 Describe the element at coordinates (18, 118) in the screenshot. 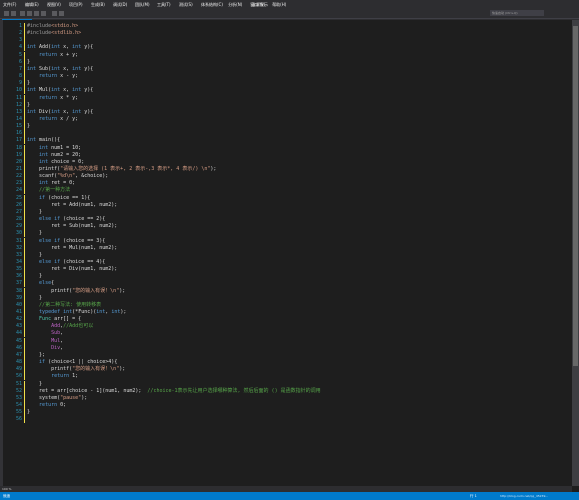

I see `line-number: 14` at that location.